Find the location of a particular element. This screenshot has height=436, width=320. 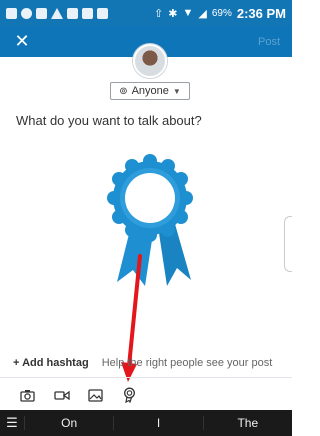

notification-icons is located at coordinates (57, 13).